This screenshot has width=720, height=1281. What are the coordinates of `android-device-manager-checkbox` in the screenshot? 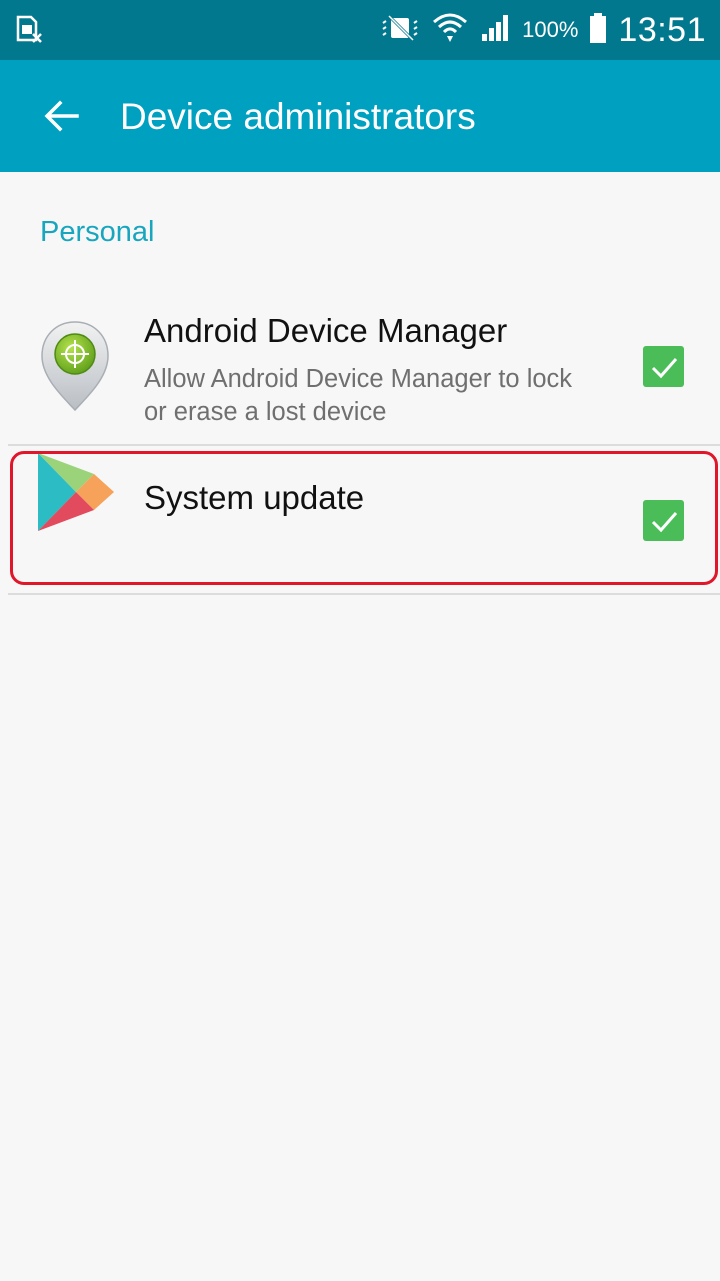 It's located at (663, 366).